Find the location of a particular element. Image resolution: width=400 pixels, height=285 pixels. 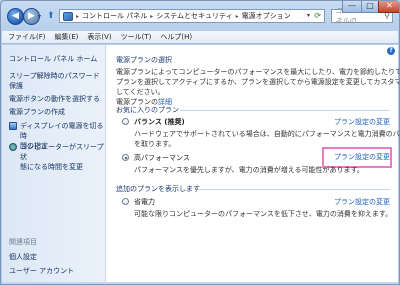

related-personalization-link: 個人設定 is located at coordinates (23, 257).